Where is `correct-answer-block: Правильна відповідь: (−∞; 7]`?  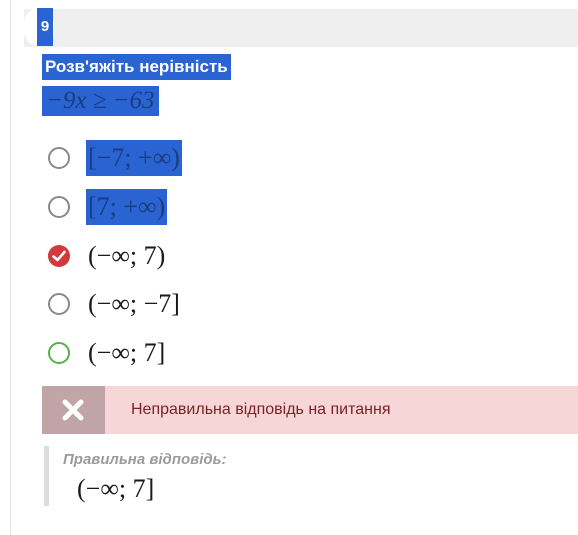
correct-answer-block: Правильна відповідь: (−∞; 7] is located at coordinates (194, 476).